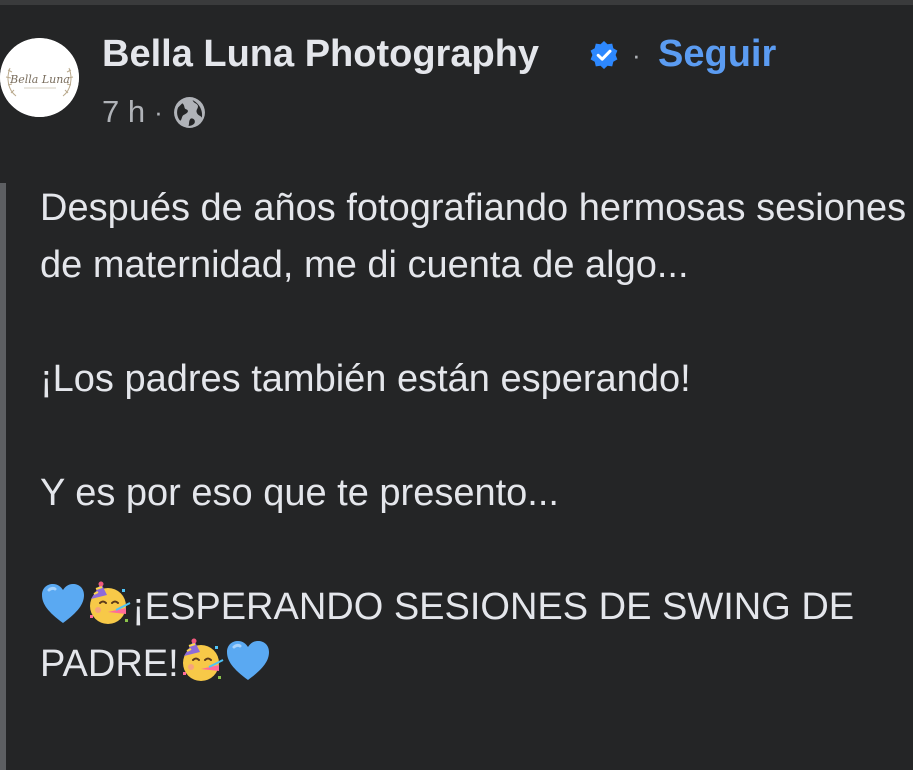 The width and height of the screenshot is (913, 770). I want to click on announcement-text: ¡ESPERANDO SESIONES DE SWING DE PADRE!, so click(447, 635).